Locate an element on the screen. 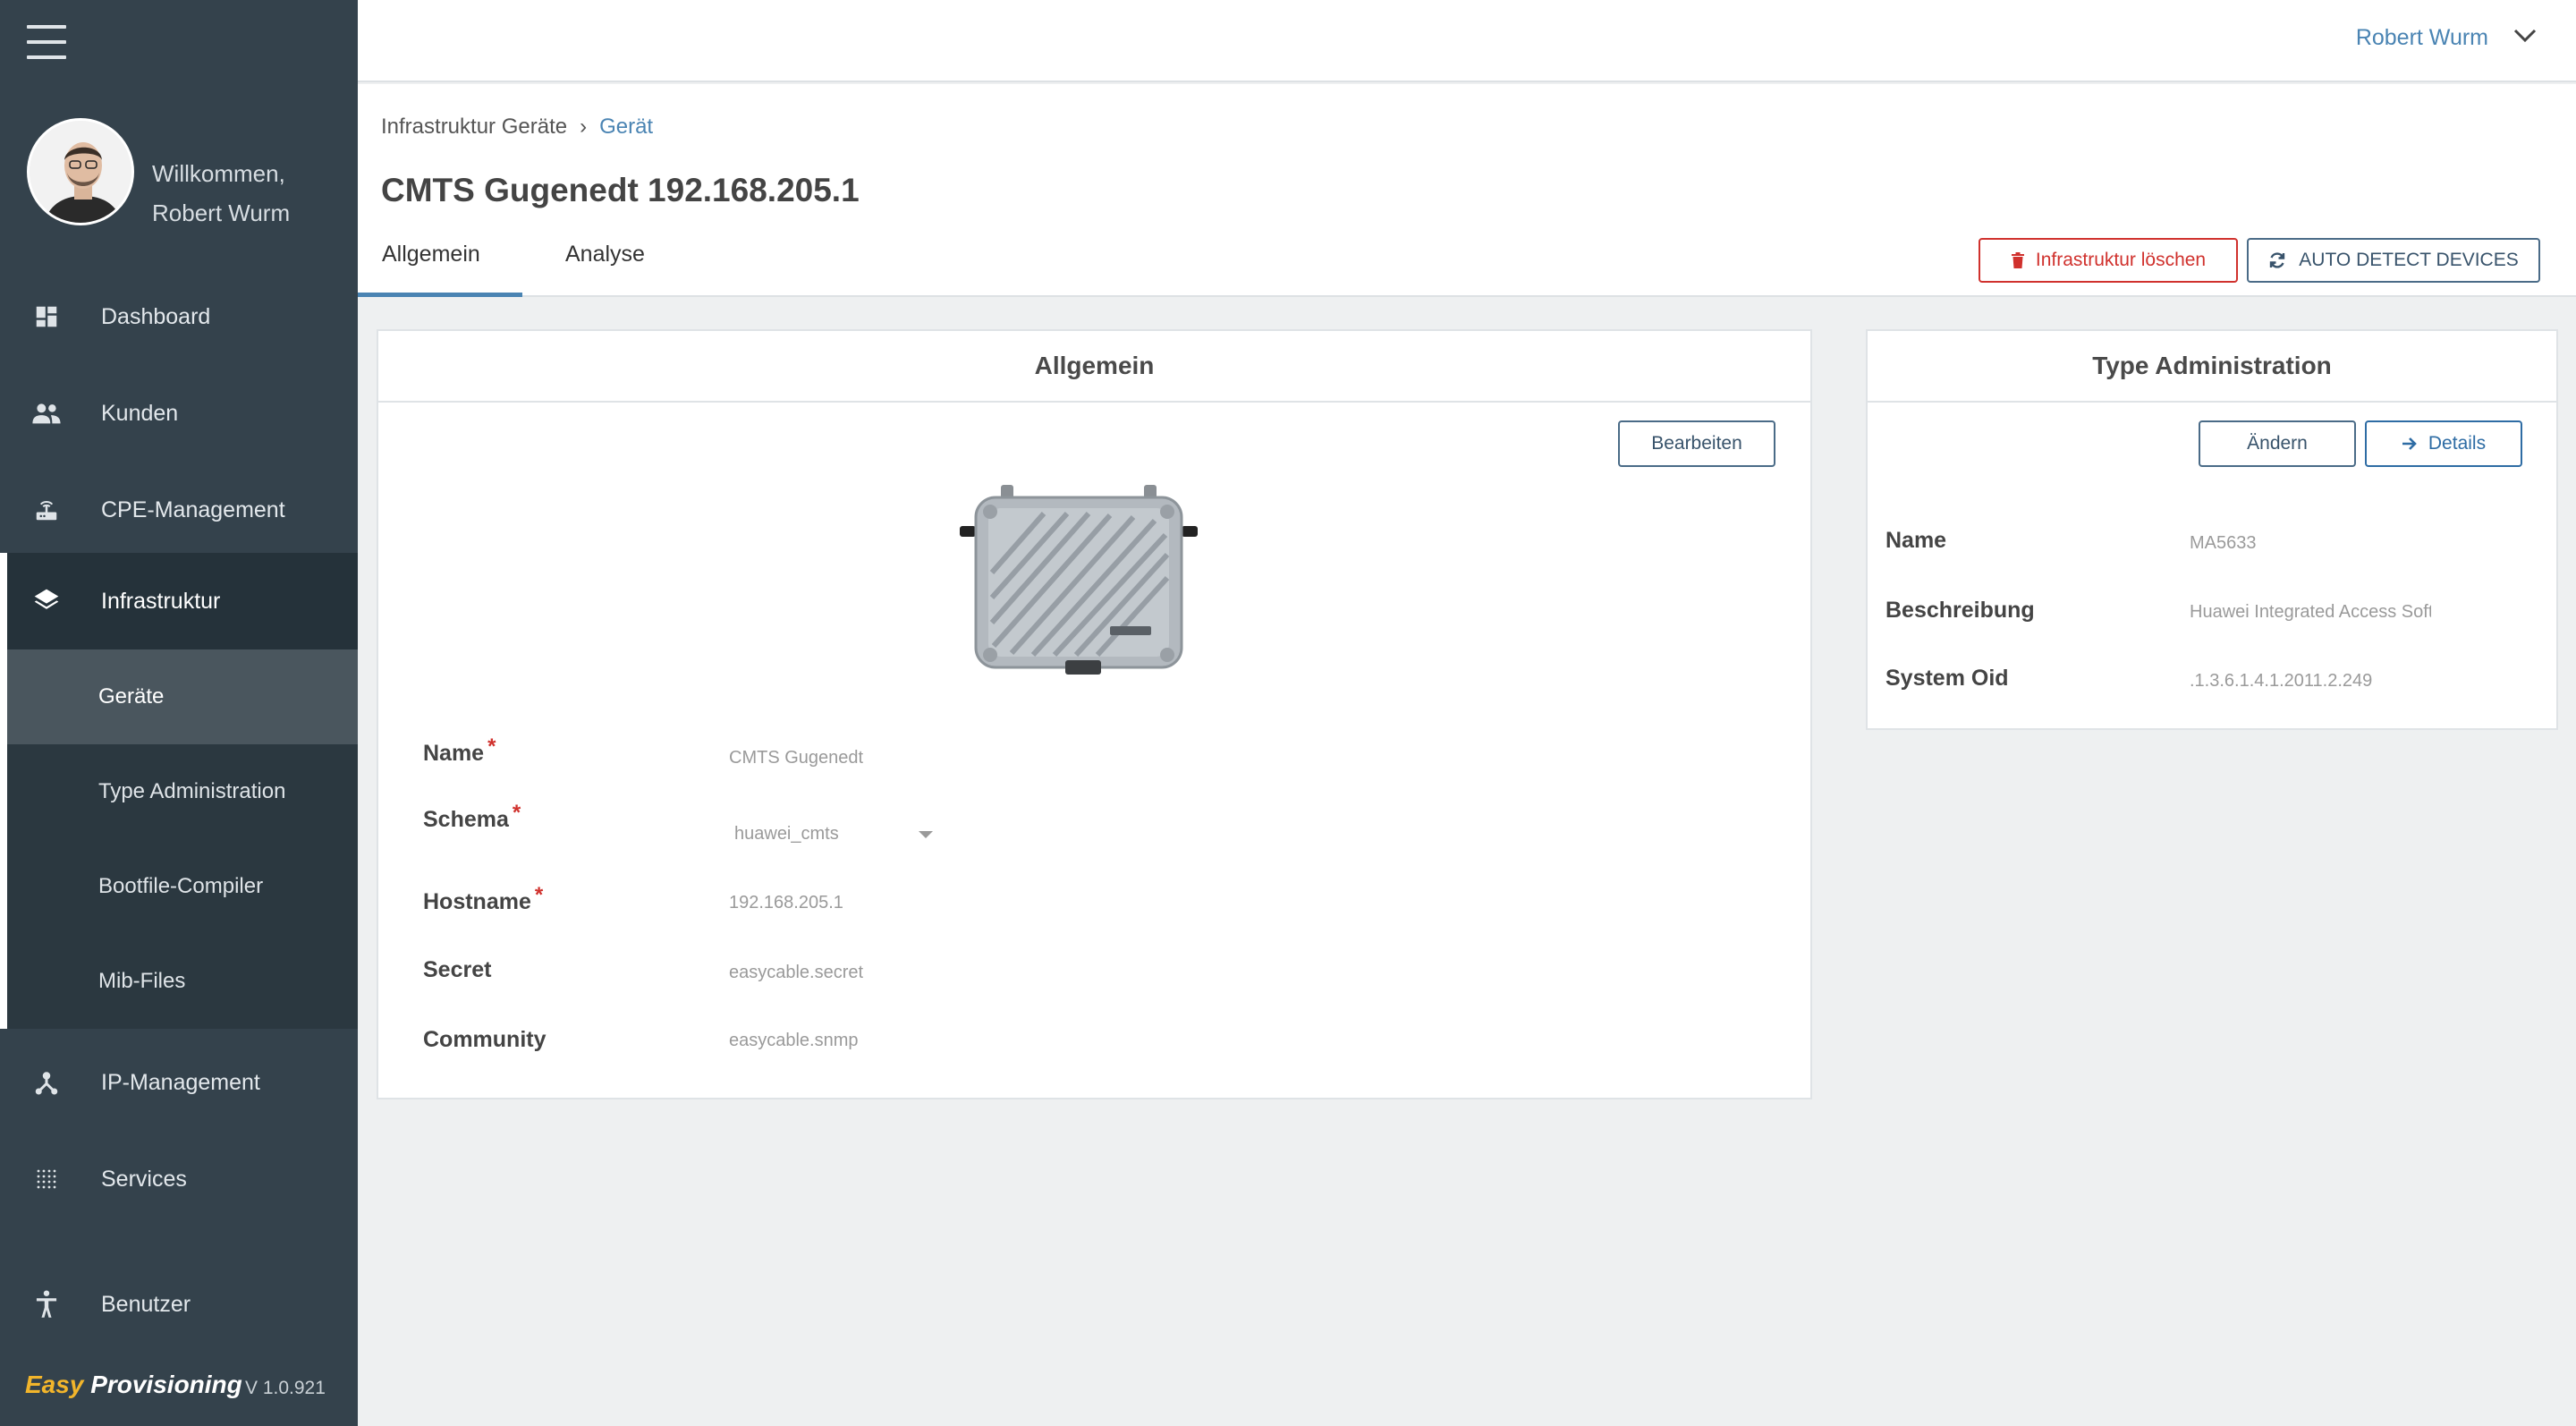 This screenshot has height=1426, width=2576. router-icon is located at coordinates (46, 510).